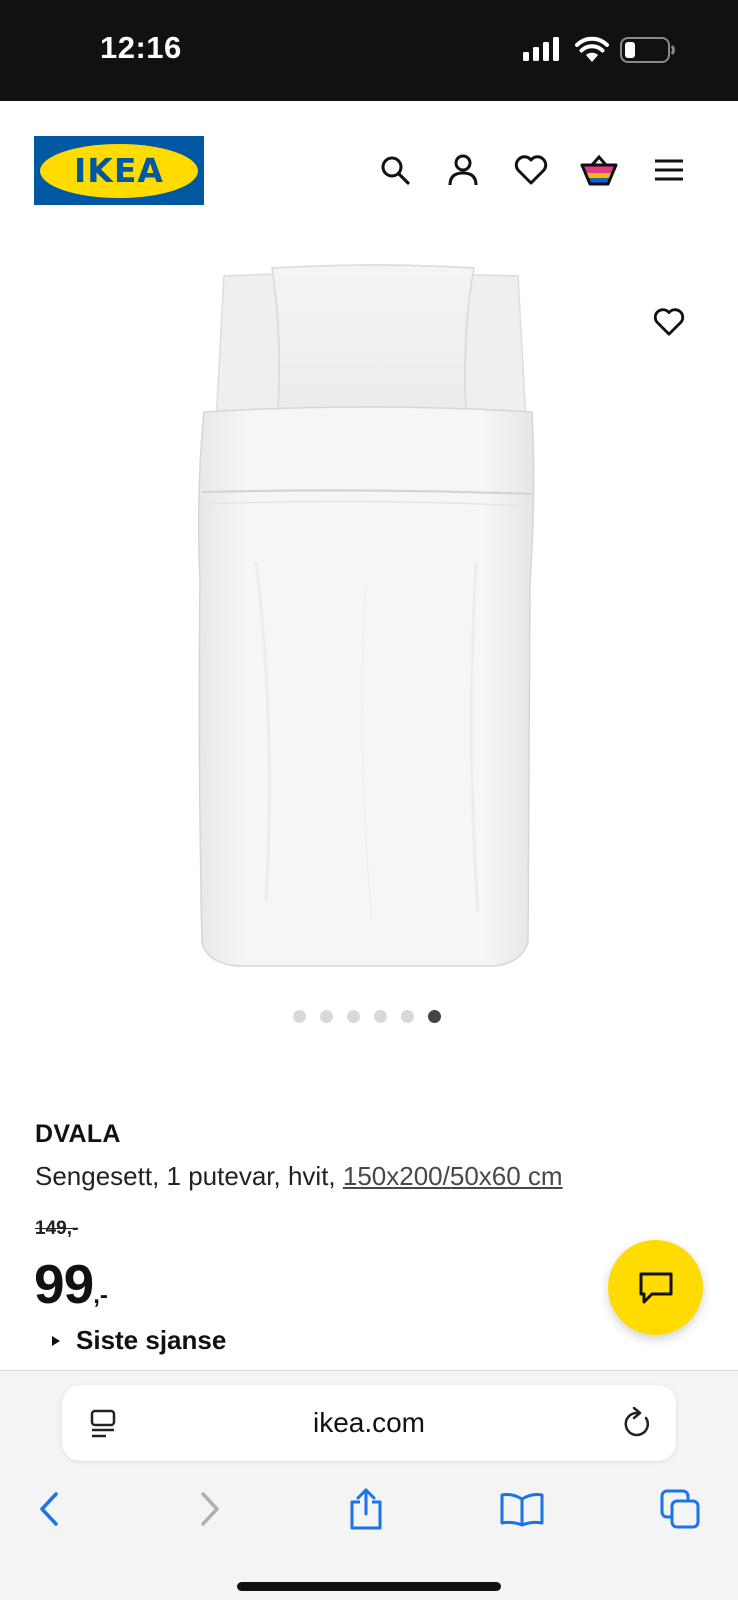 The width and height of the screenshot is (738, 1600). What do you see at coordinates (78, 1134) in the screenshot?
I see `product-name: DVALA` at bounding box center [78, 1134].